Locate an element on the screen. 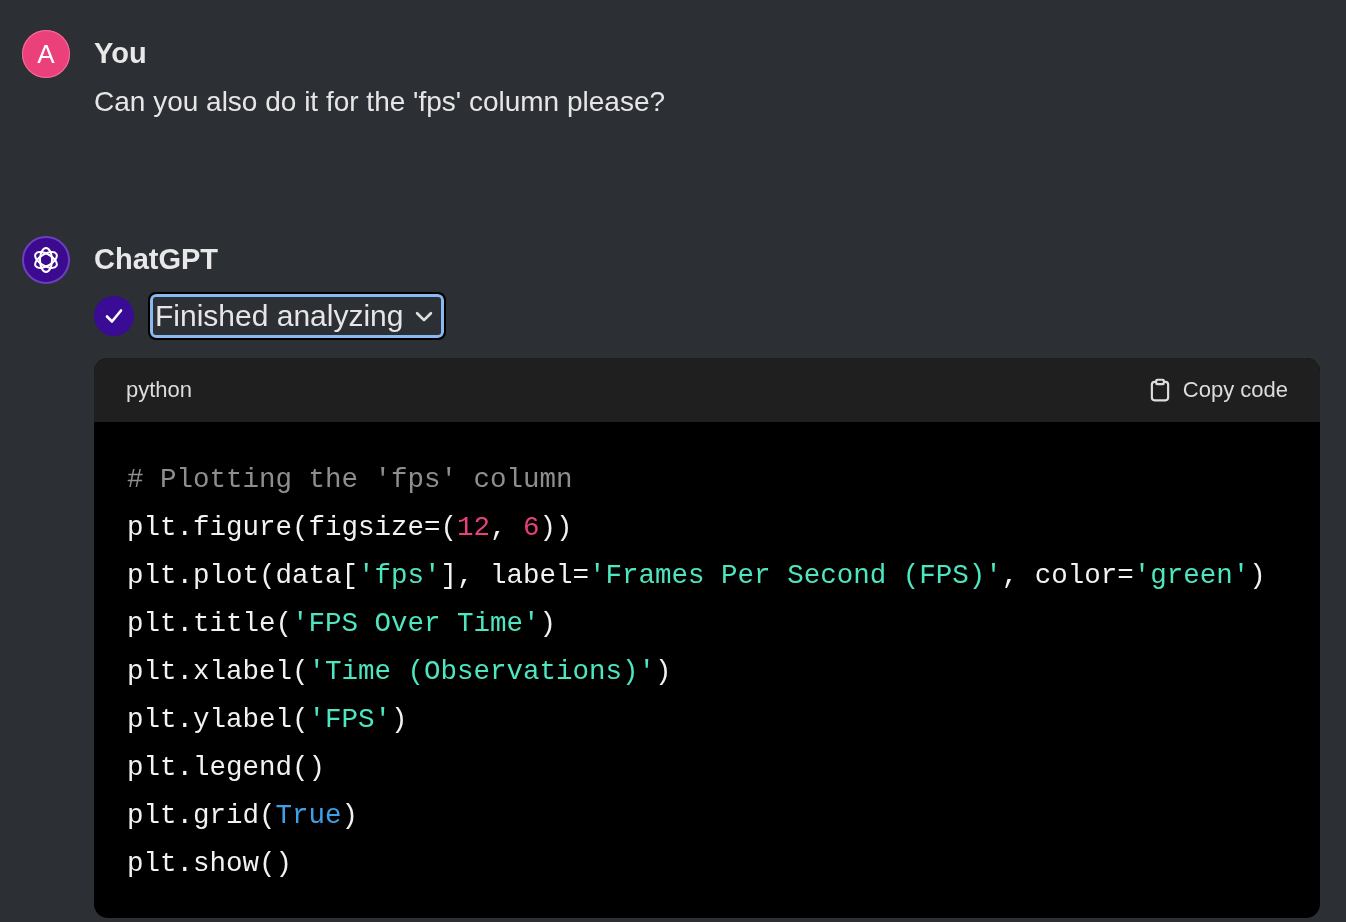  code-line: plt.plot(data['fps'], label='Frames Per Second (FPS)', color='green') is located at coordinates (697, 576).